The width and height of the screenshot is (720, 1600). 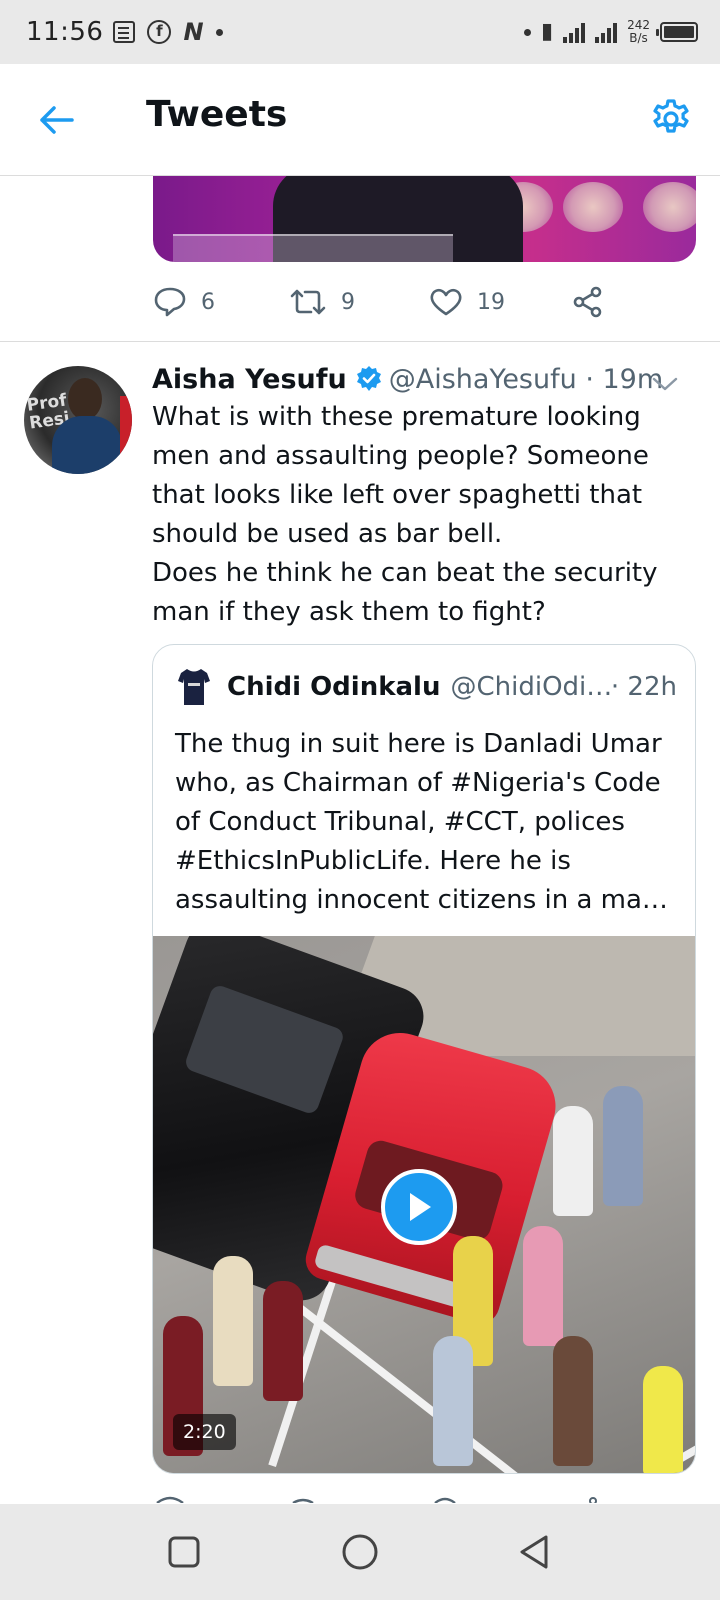 I want to click on indicator-dot-icon, so click(x=527, y=32).